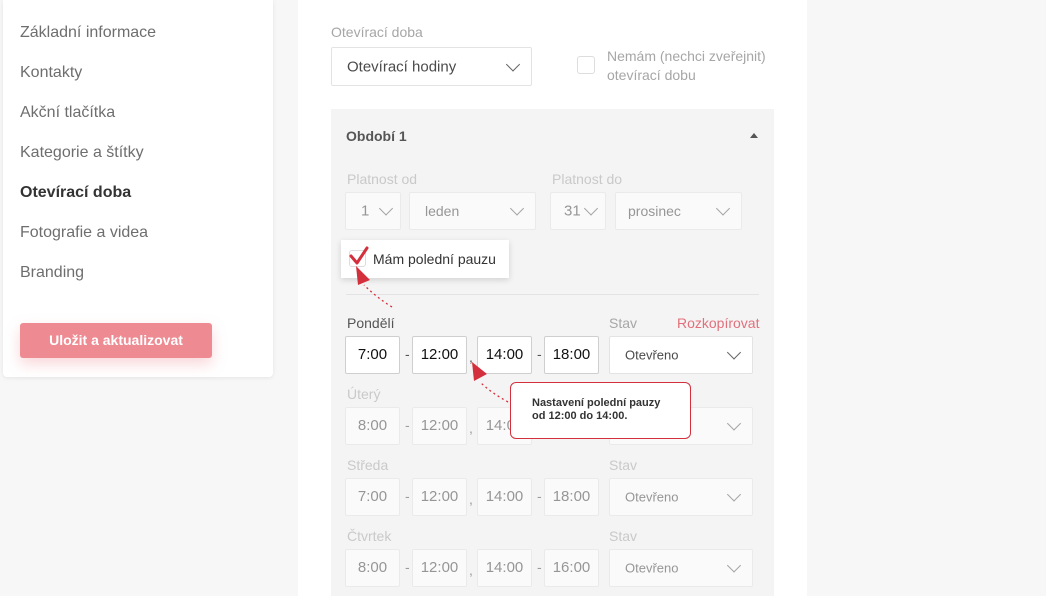 The image size is (1046, 596). Describe the element at coordinates (596, 403) in the screenshot. I see `callout-line1: Nastavení polední pauzy` at that location.